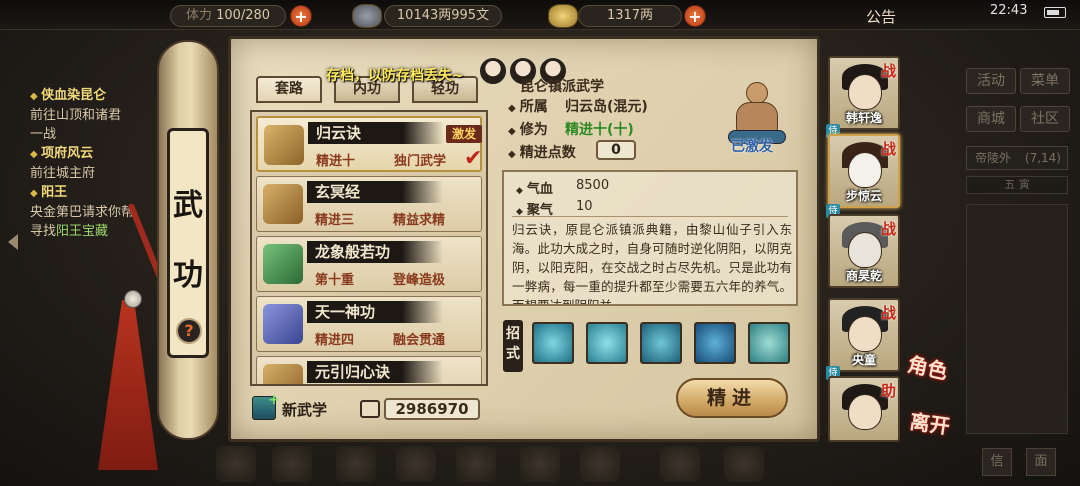 The image size is (1080, 486). Describe the element at coordinates (432, 409) in the screenshot. I see `skill-points-display: 2986970` at that location.